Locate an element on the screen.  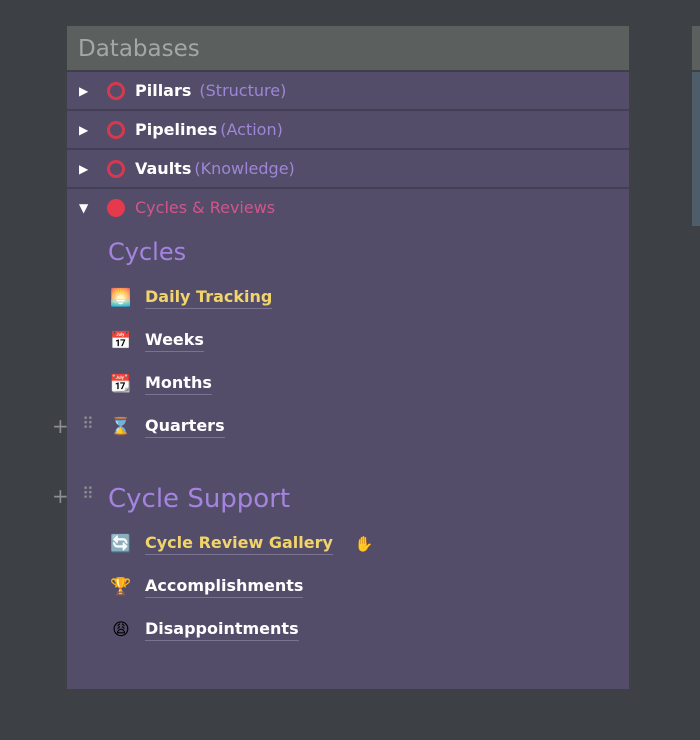
link-label: Cycle Review Gallery is located at coordinates (239, 544).